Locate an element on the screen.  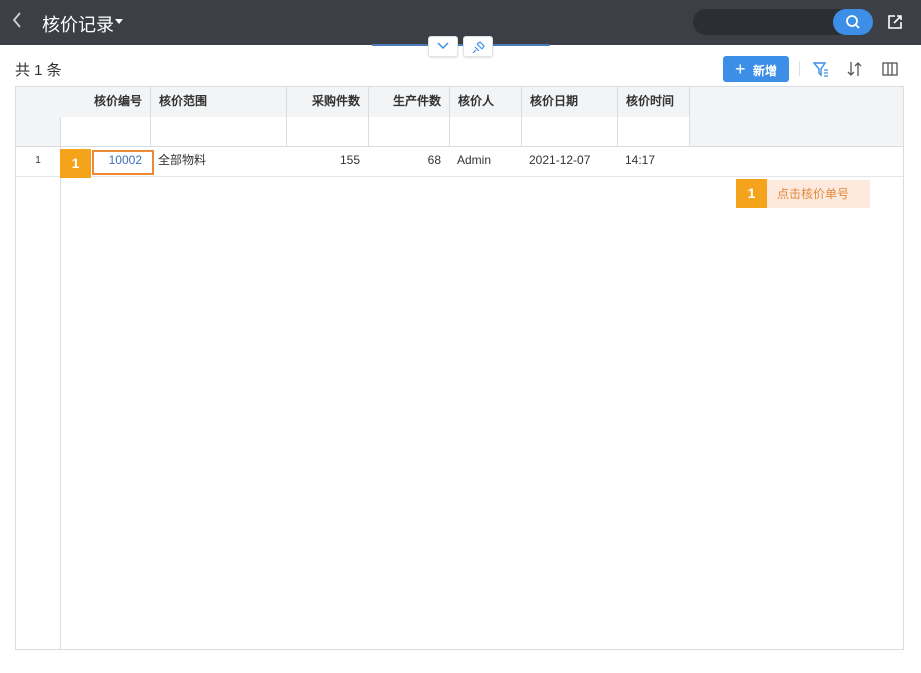
column-header-appraiser: 核价人 is located at coordinates (485, 102).